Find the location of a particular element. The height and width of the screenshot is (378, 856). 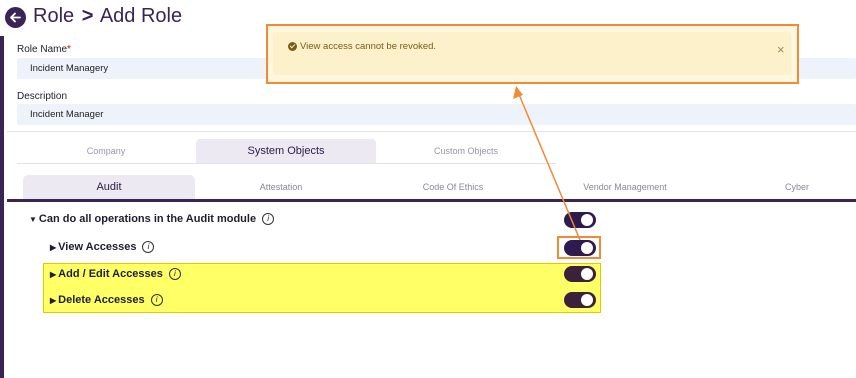

toggle-add-edit-accesses is located at coordinates (580, 274).